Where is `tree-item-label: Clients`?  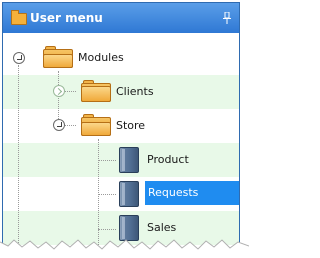
tree-item-label: Clients is located at coordinates (135, 92).